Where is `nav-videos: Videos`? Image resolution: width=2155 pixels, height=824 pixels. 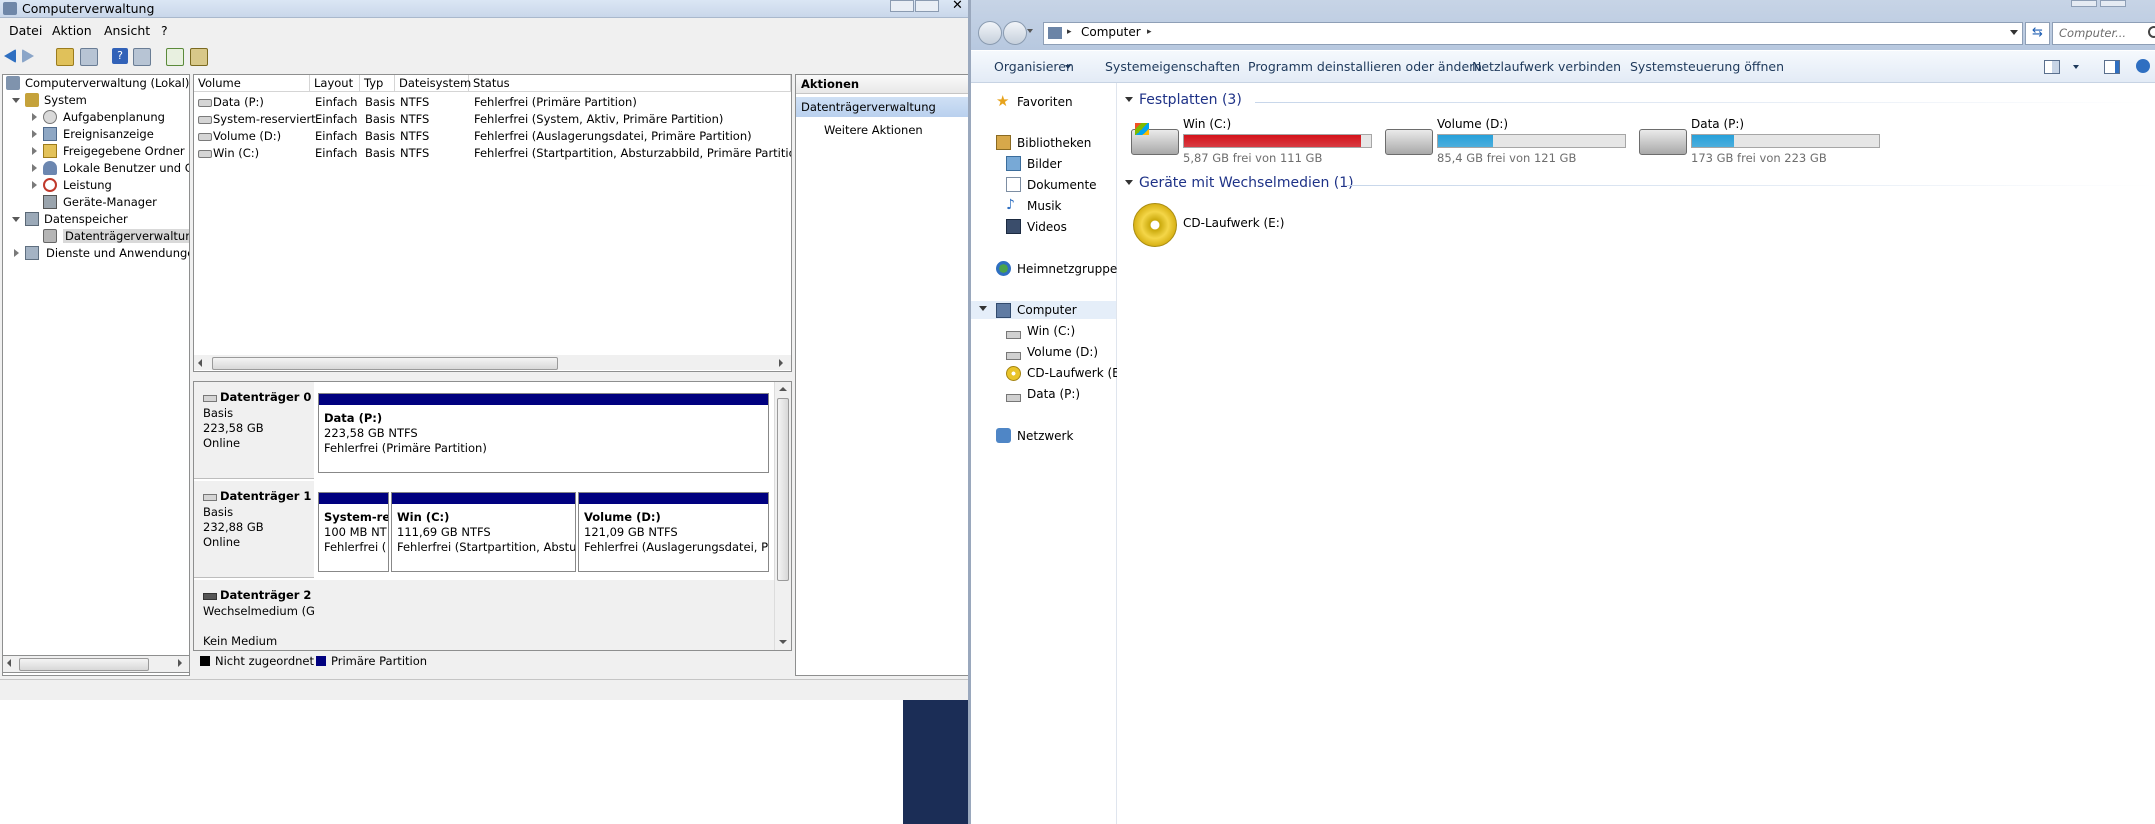 nav-videos: Videos is located at coordinates (1047, 227).